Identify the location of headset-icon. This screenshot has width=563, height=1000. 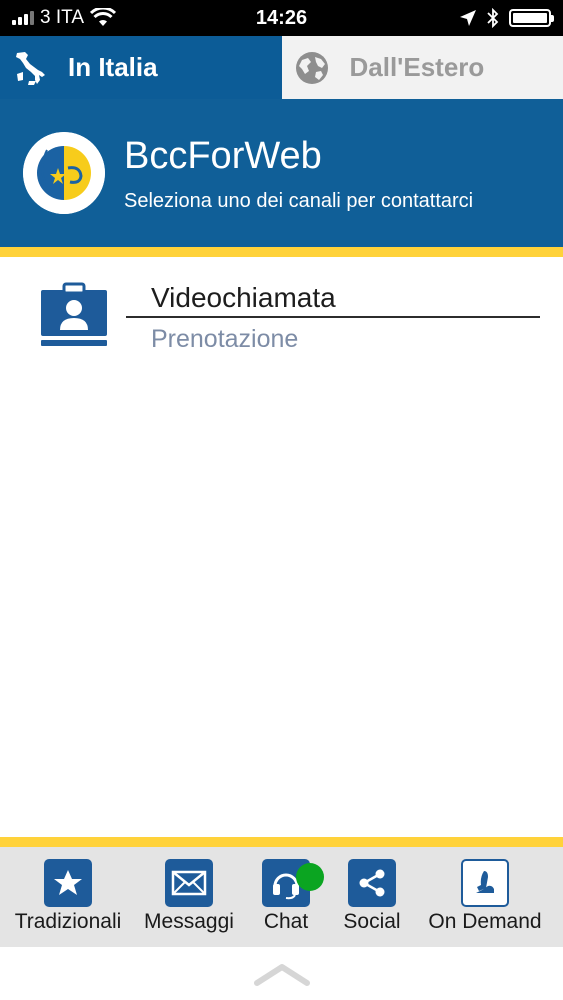
(293, 883).